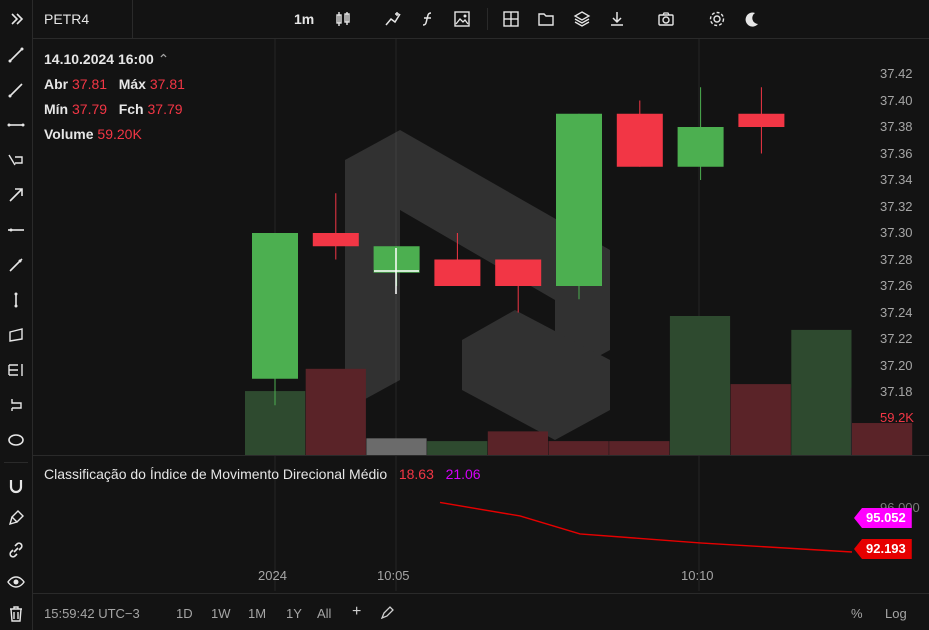 The image size is (929, 630). Describe the element at coordinates (896, 285) in the screenshot. I see `price-tick: 37.26` at that location.